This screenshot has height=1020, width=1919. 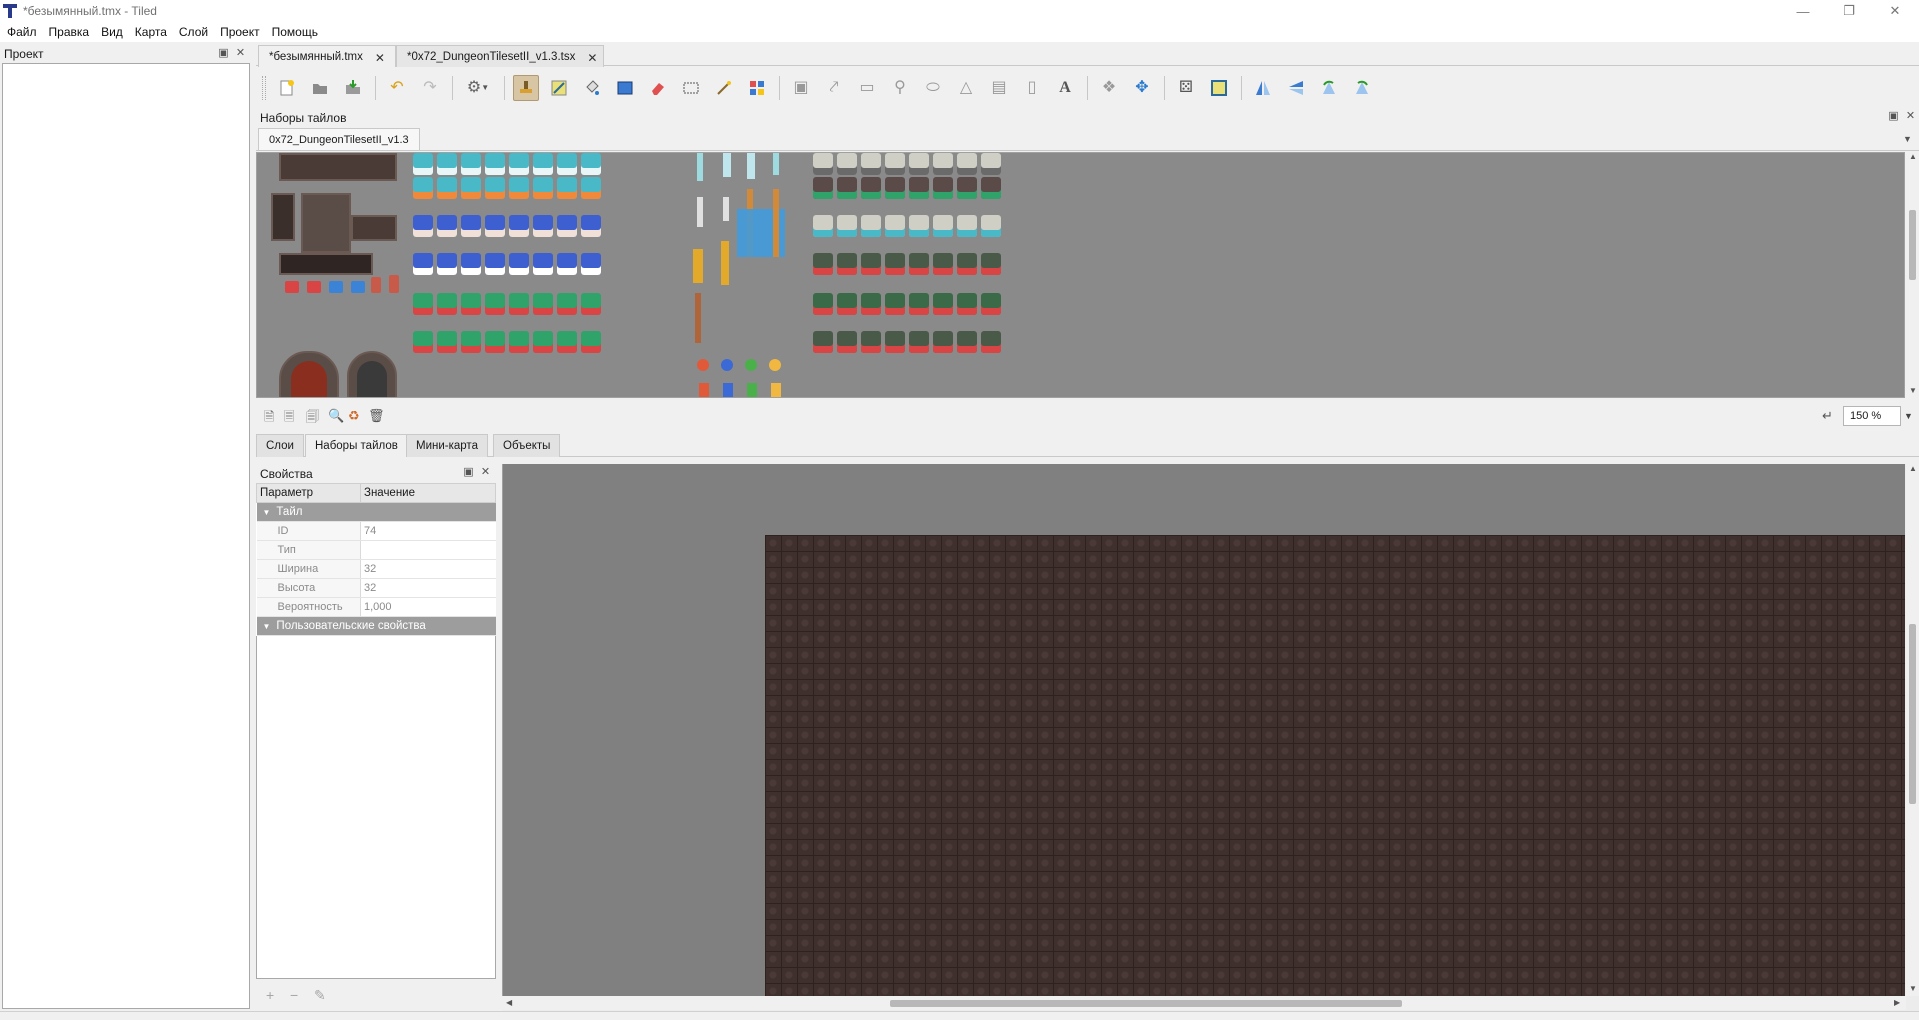 I want to click on property-value: 74, so click(x=428, y=531).